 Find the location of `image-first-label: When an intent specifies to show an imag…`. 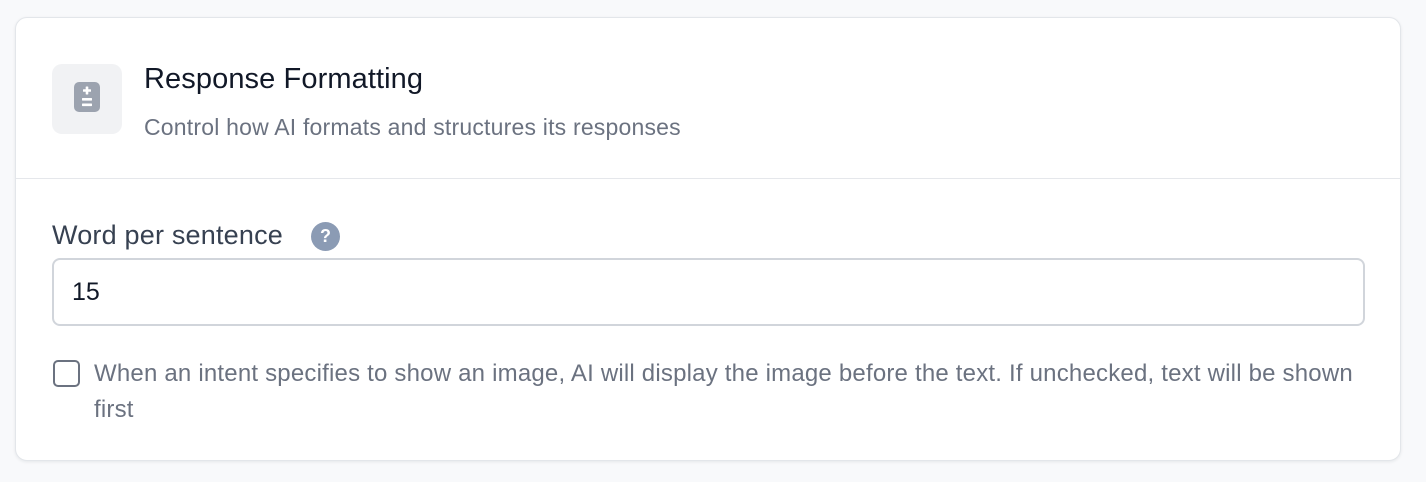

image-first-label: When an intent specifies to show an imag… is located at coordinates (723, 391).